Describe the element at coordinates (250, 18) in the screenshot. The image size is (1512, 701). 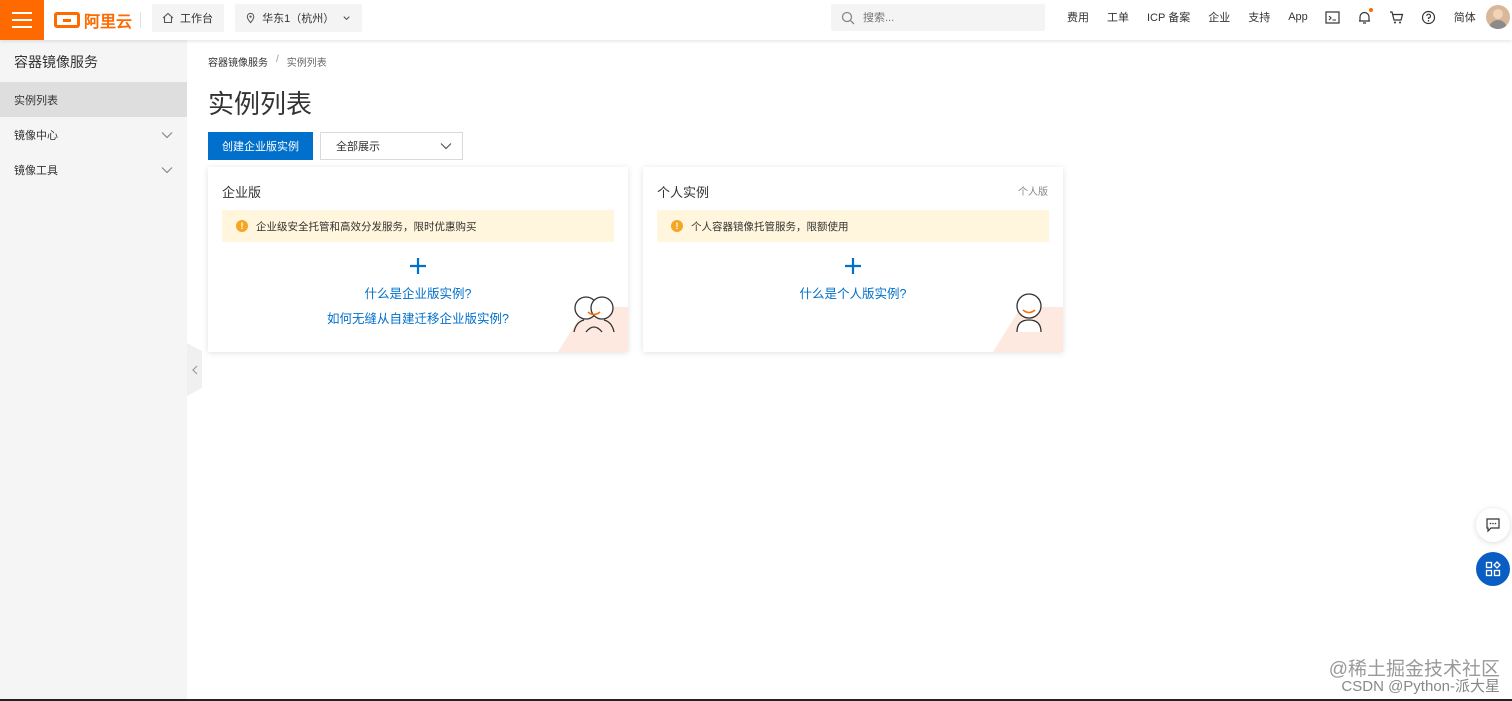
I see `location-pin-icon` at that location.